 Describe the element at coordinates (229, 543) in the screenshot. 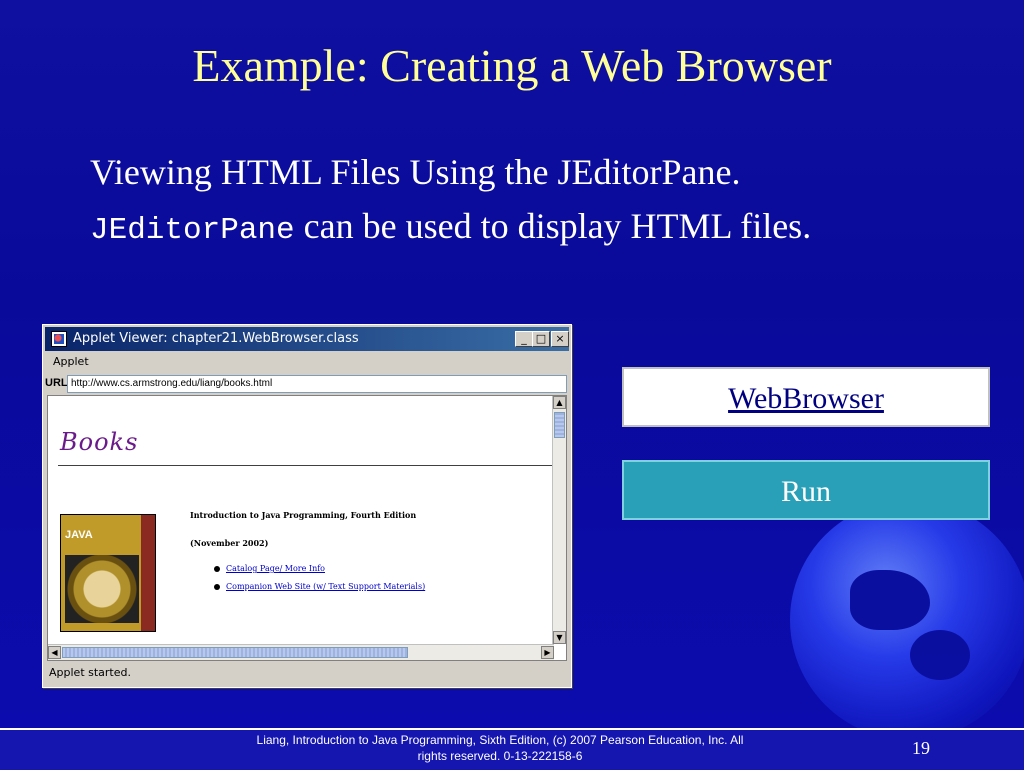

I see `book-date: (November 2002)` at that location.